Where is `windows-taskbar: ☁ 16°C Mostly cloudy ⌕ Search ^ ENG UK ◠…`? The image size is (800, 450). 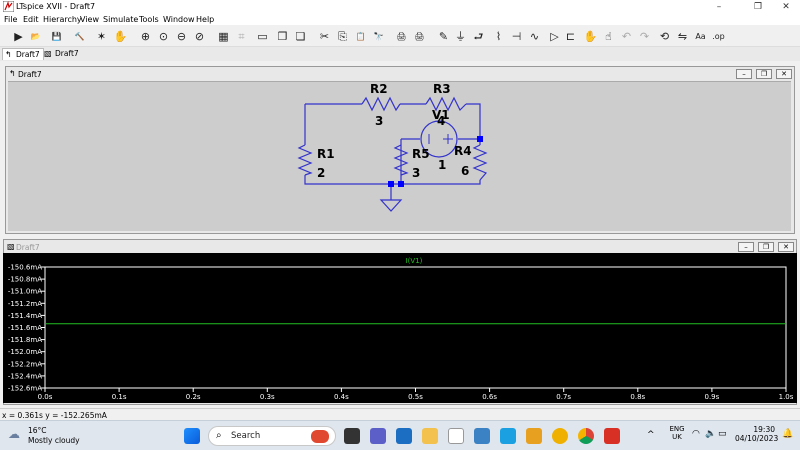 windows-taskbar: ☁ 16°C Mostly cloudy ⌕ Search ^ ENG UK ◠… is located at coordinates (400, 435).